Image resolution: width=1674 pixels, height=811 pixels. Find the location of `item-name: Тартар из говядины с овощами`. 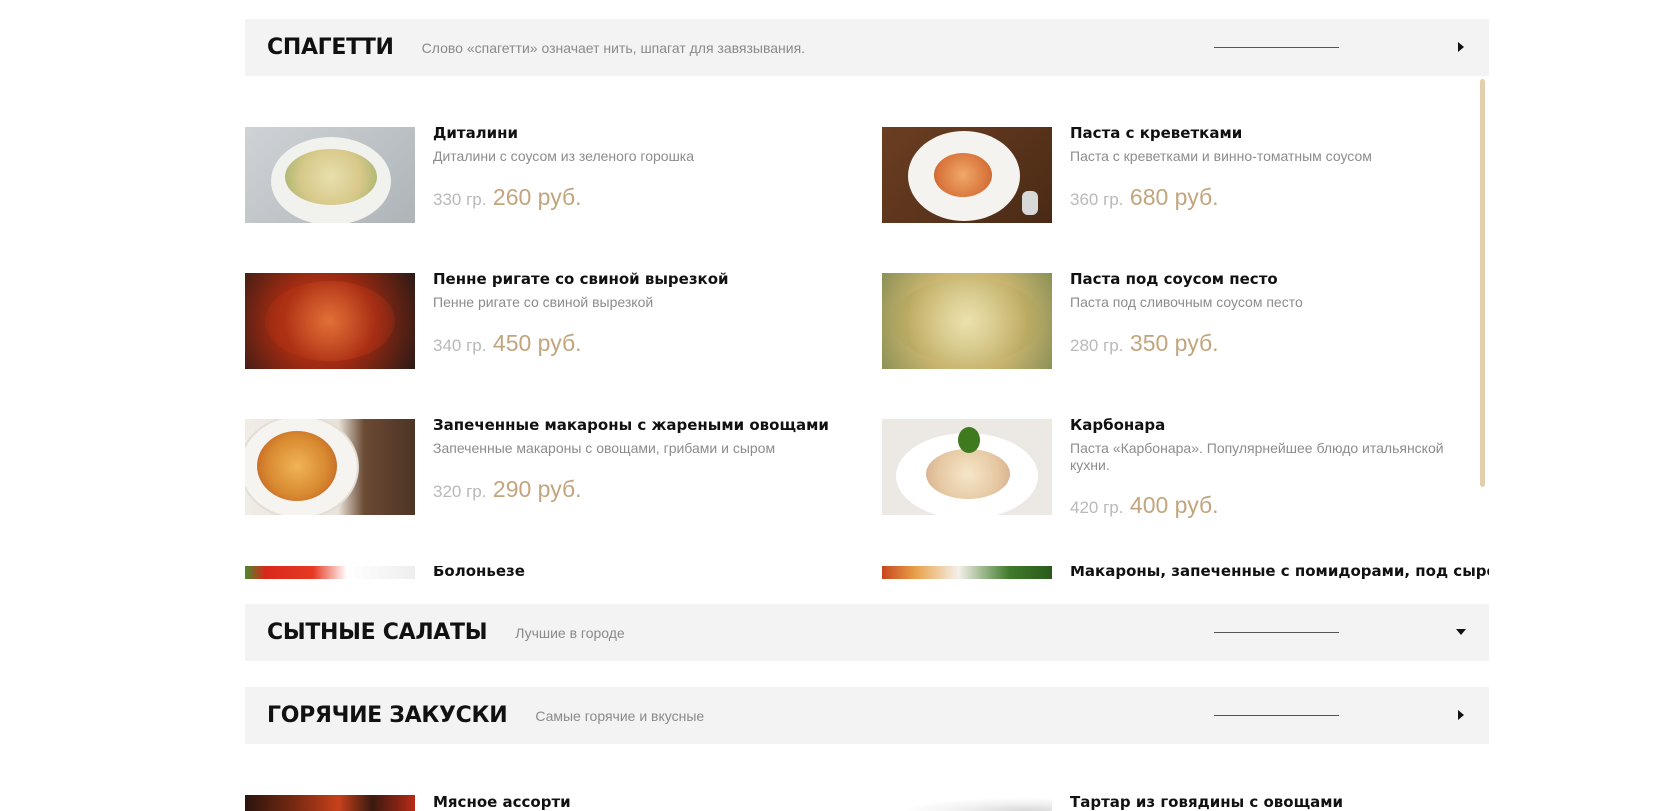

item-name: Тартар из говядины с овощами is located at coordinates (1207, 803).